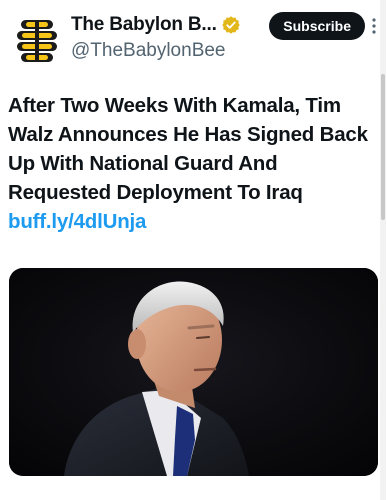  Describe the element at coordinates (77, 221) in the screenshot. I see `tweet-link: buff.ly/4dlUnja` at that location.